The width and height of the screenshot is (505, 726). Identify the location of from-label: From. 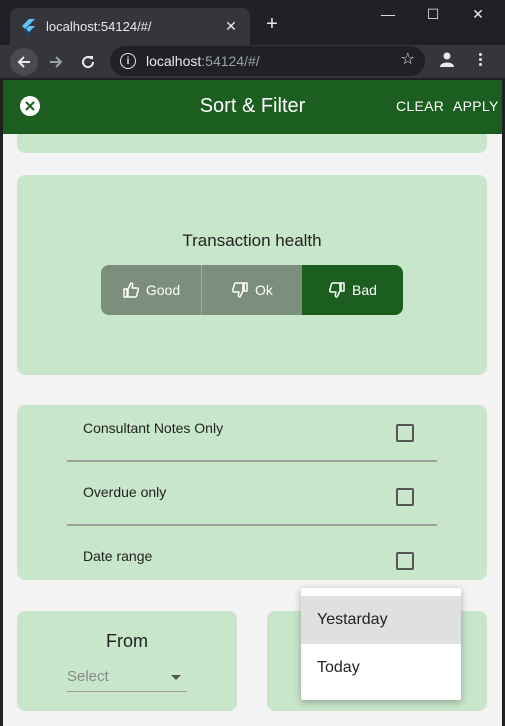
(127, 641).